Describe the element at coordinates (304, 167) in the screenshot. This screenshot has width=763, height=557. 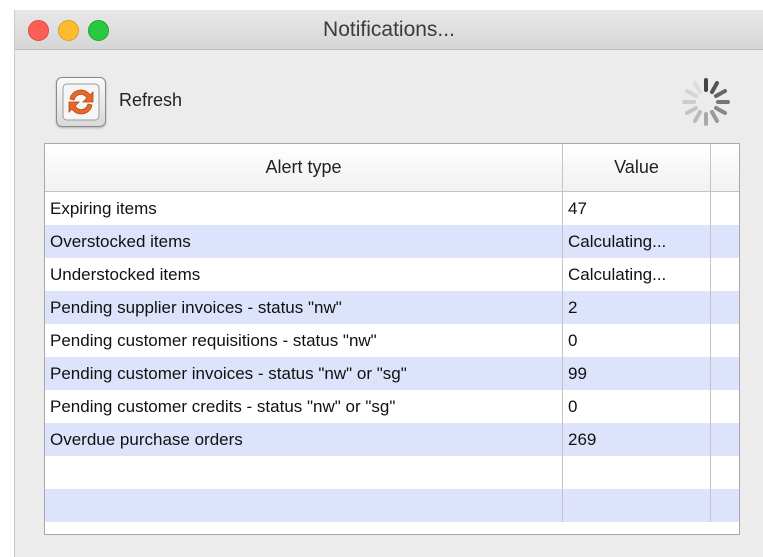
I see `column-header-alert-type: Alert type` at that location.